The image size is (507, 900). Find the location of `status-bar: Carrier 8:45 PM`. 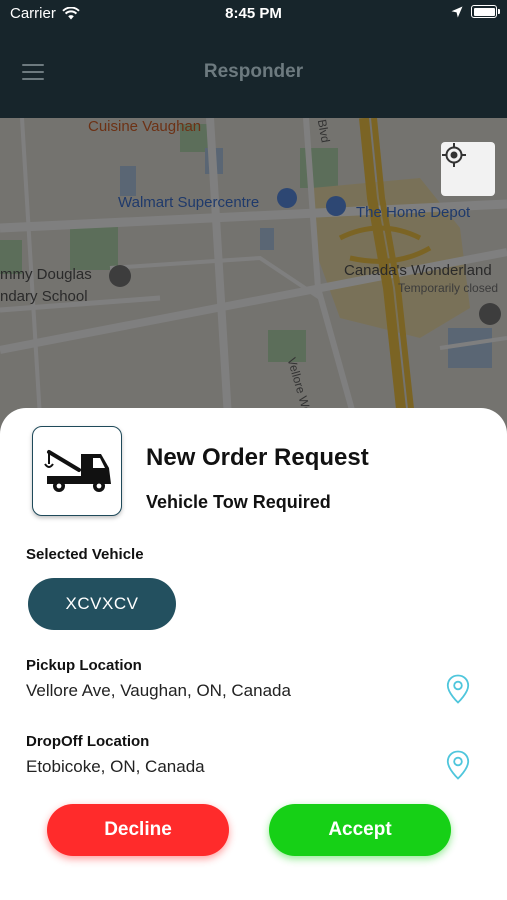

status-bar: Carrier 8:45 PM is located at coordinates (253, 14).